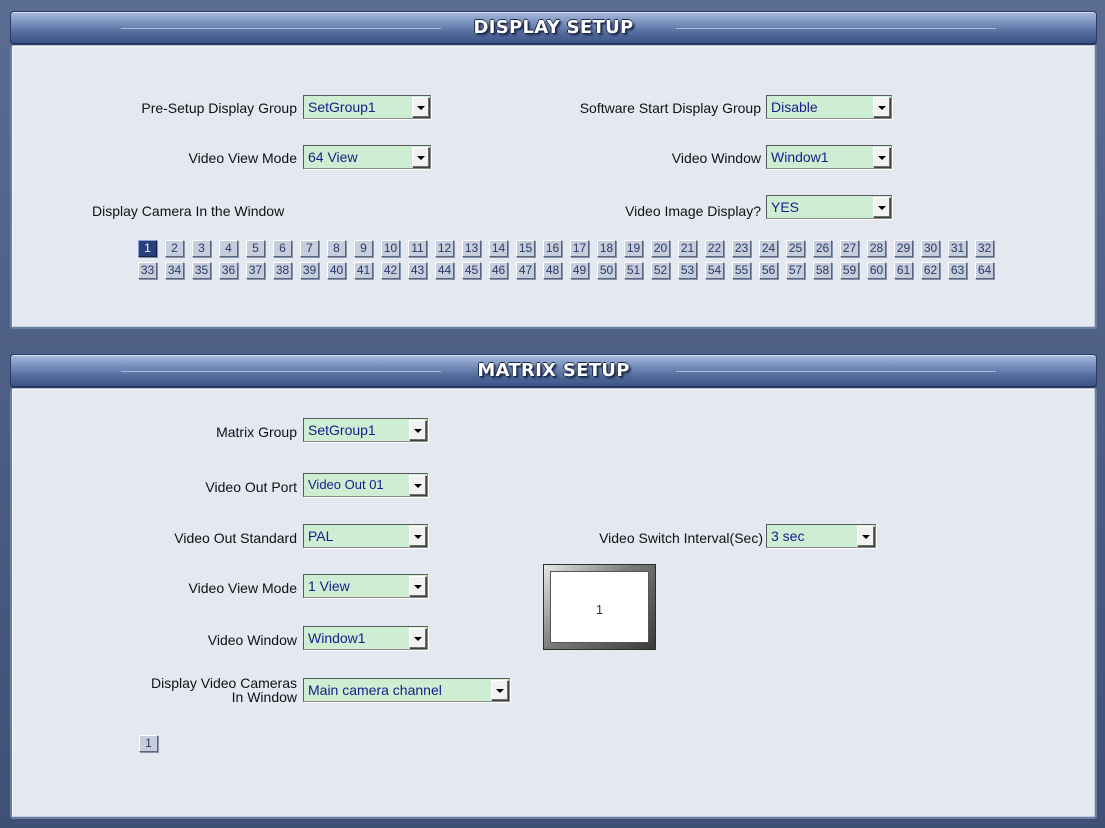 Image resolution: width=1105 pixels, height=828 pixels. Describe the element at coordinates (235, 538) in the screenshot. I see `video-out-standard-label: Video Out Standard` at that location.